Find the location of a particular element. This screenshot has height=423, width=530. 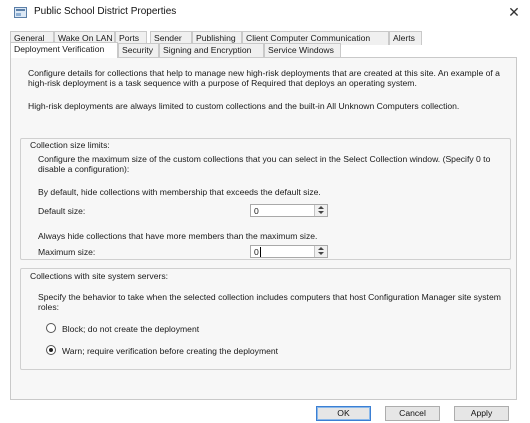

default-size-label: Default size: is located at coordinates (62, 211).